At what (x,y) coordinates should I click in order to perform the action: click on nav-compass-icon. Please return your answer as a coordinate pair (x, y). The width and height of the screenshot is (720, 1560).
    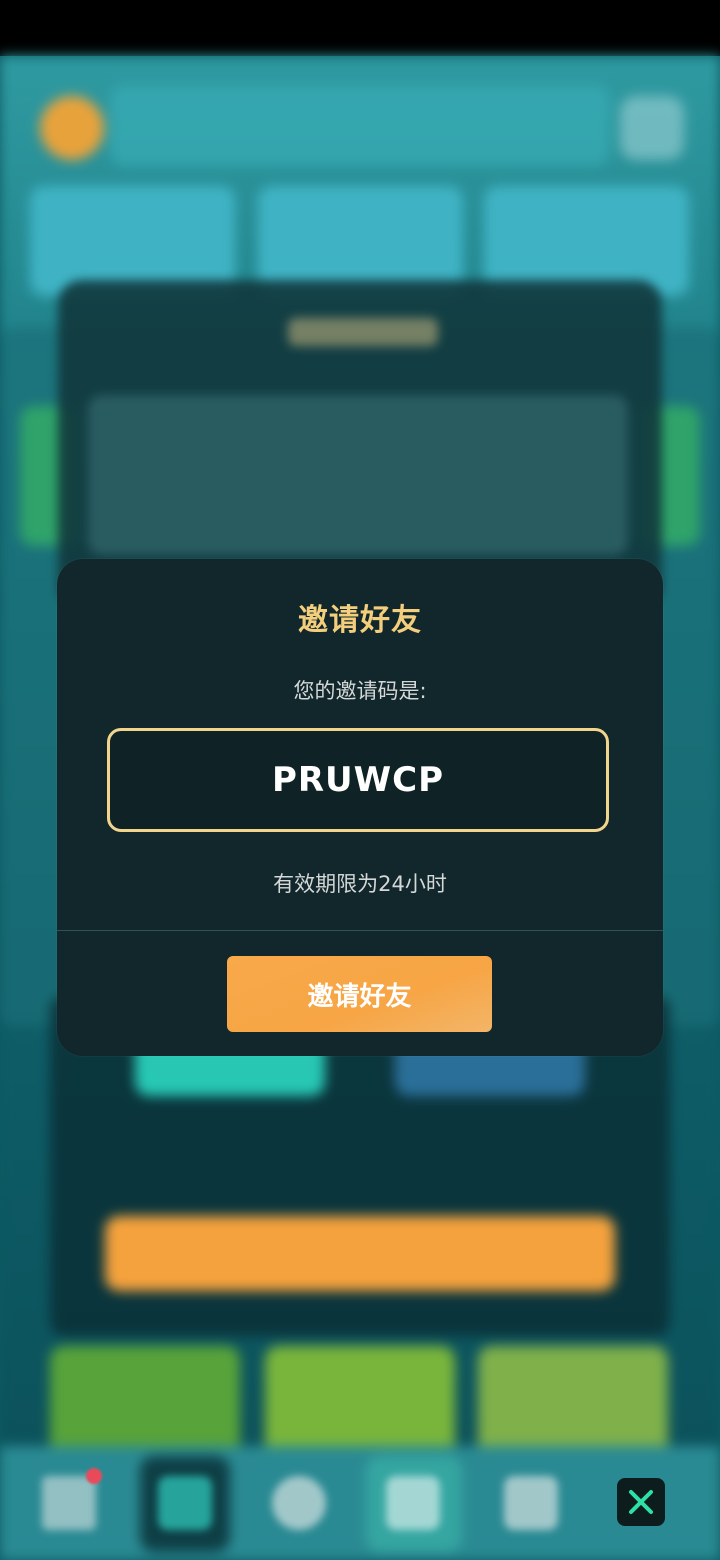
    Looking at the image, I should click on (299, 1503).